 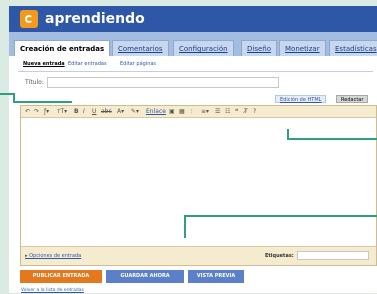 What do you see at coordinates (353, 48) in the screenshot?
I see `tab-estadisticas: Estadísticas` at bounding box center [353, 48].